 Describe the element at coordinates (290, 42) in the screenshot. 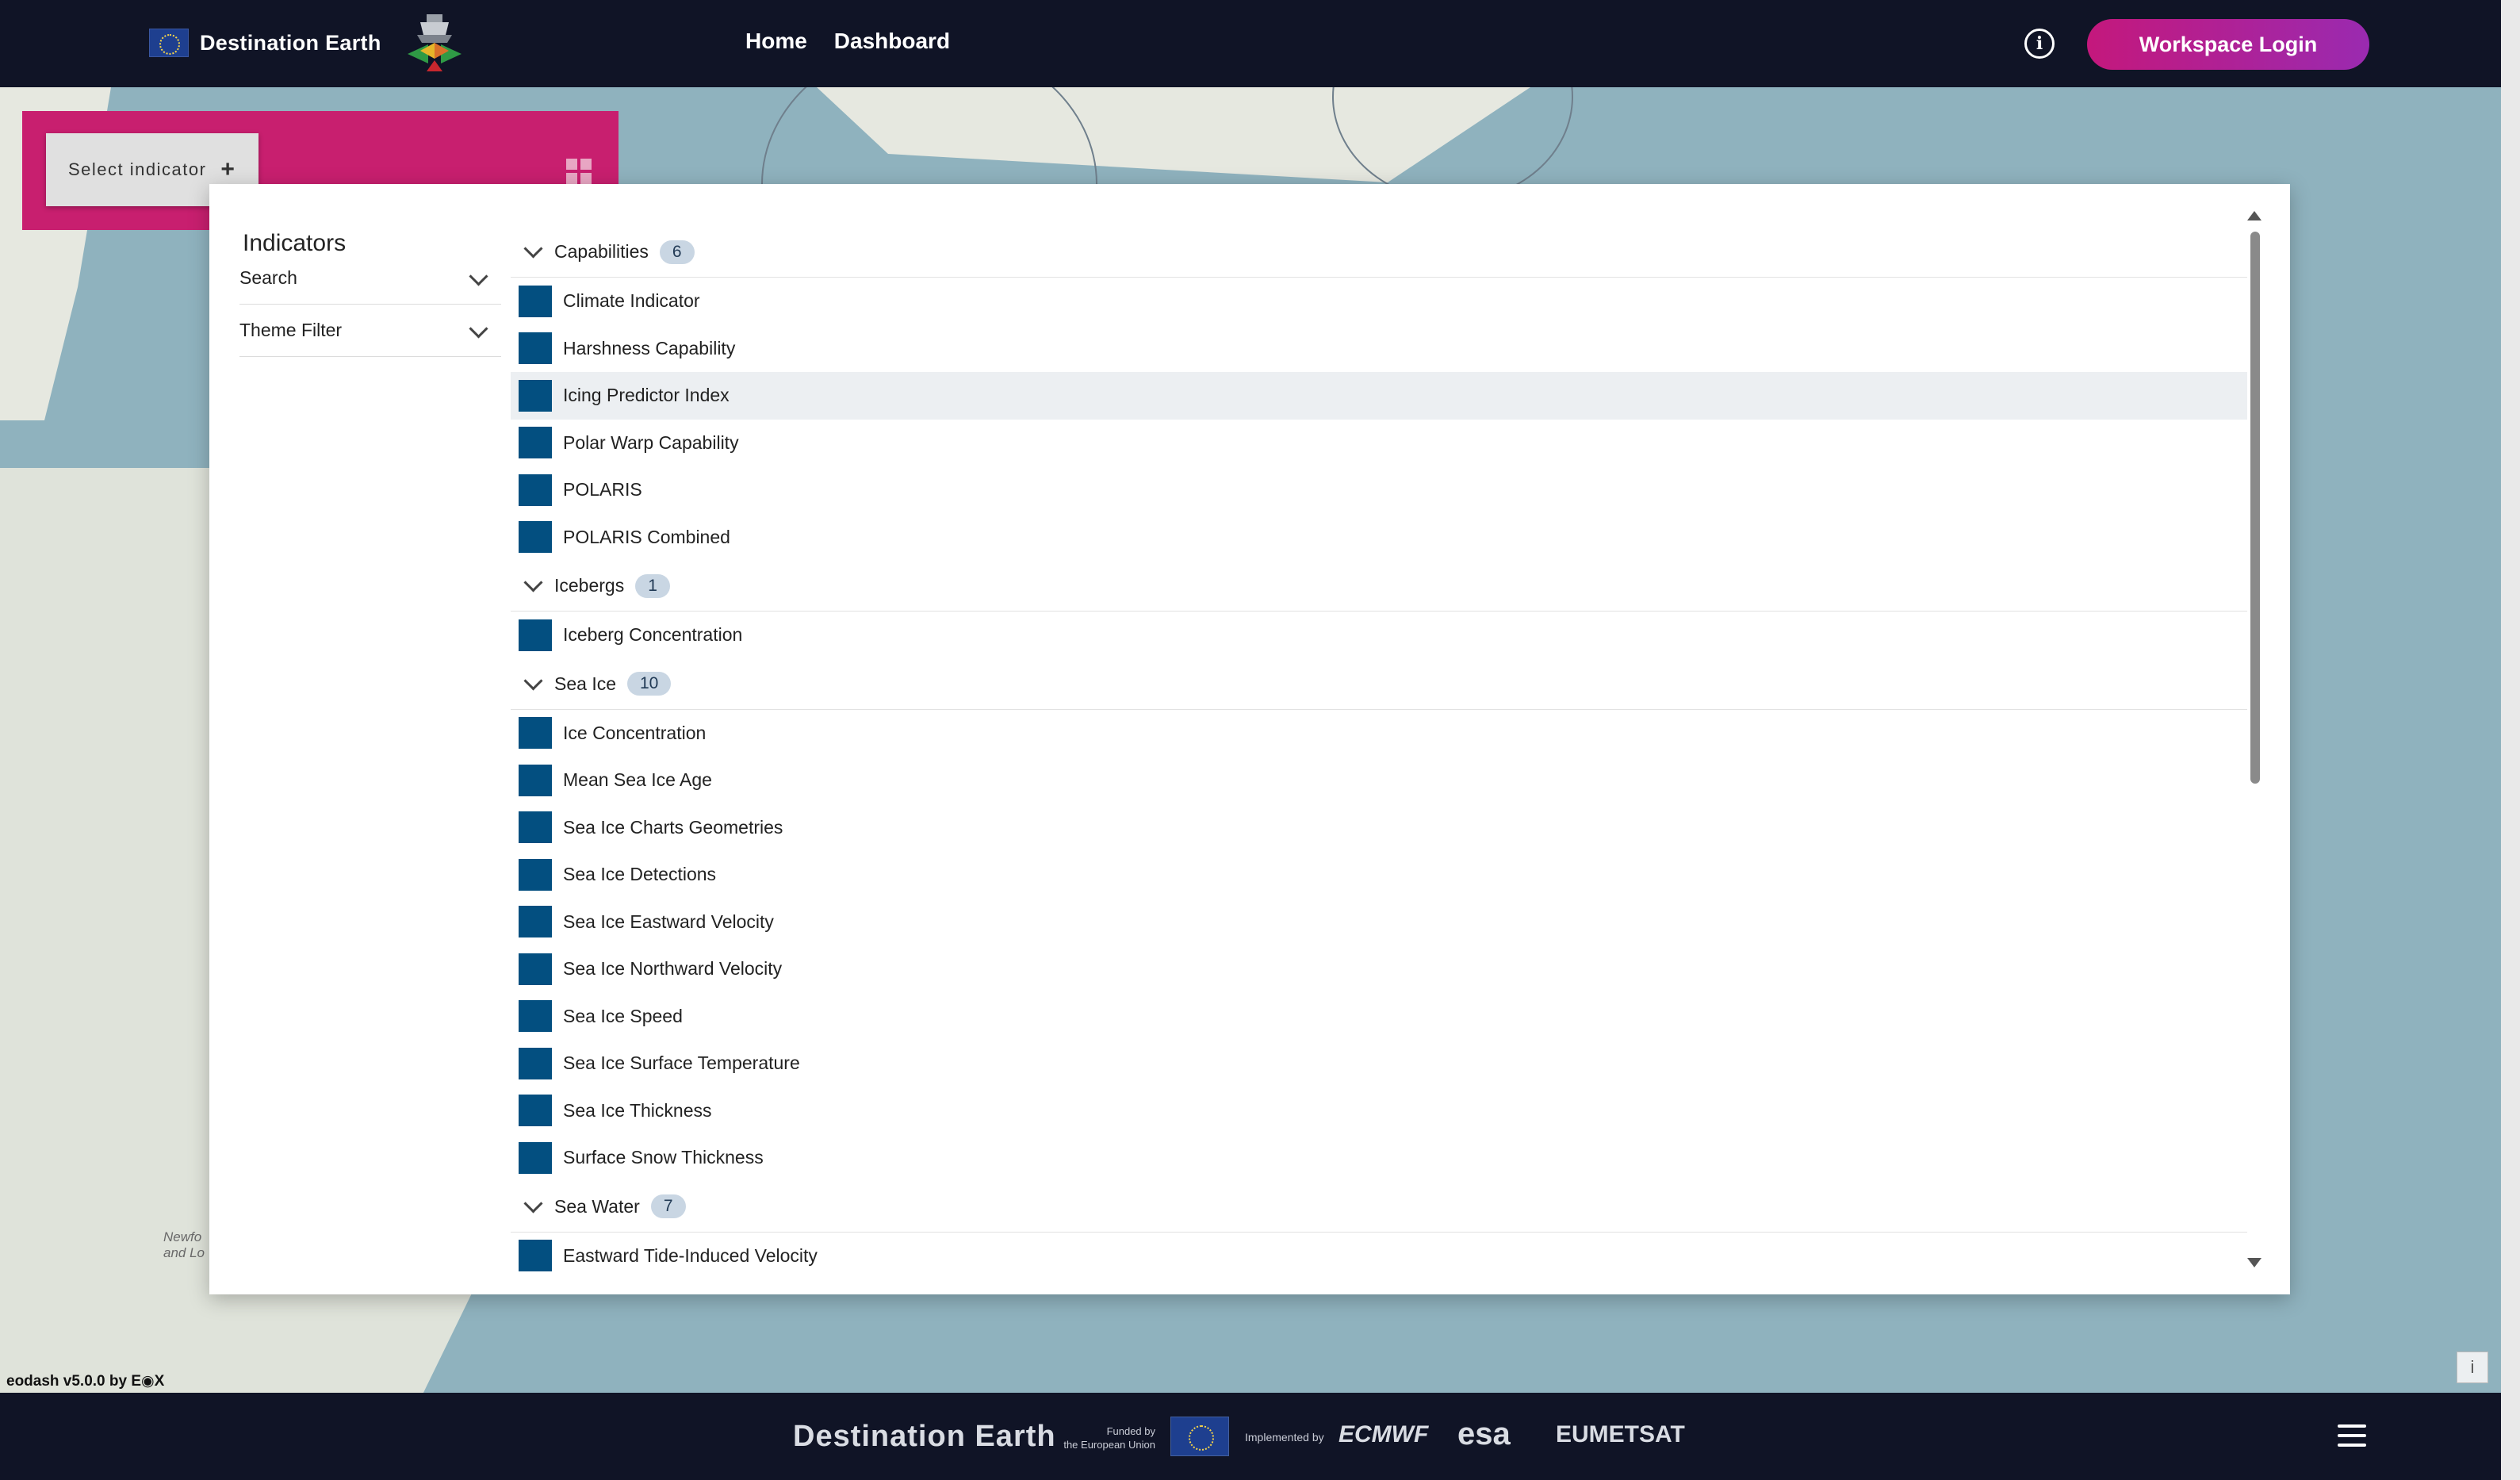

I see `brand-title: Destination Earth` at that location.